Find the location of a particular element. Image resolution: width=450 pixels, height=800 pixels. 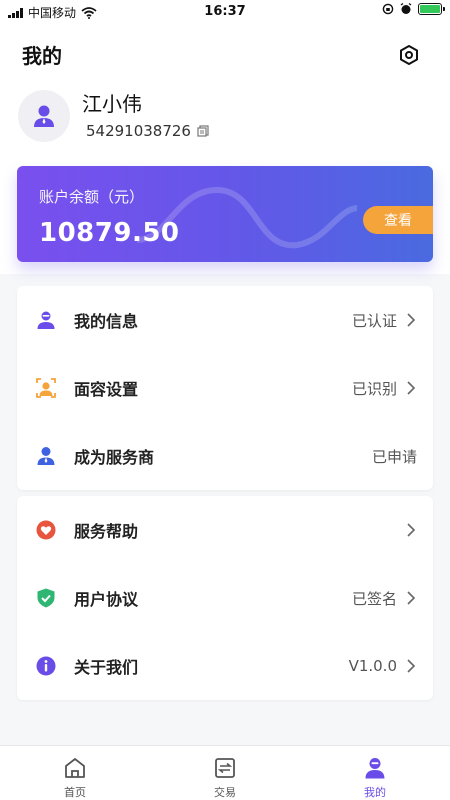

home-icon is located at coordinates (75, 768).